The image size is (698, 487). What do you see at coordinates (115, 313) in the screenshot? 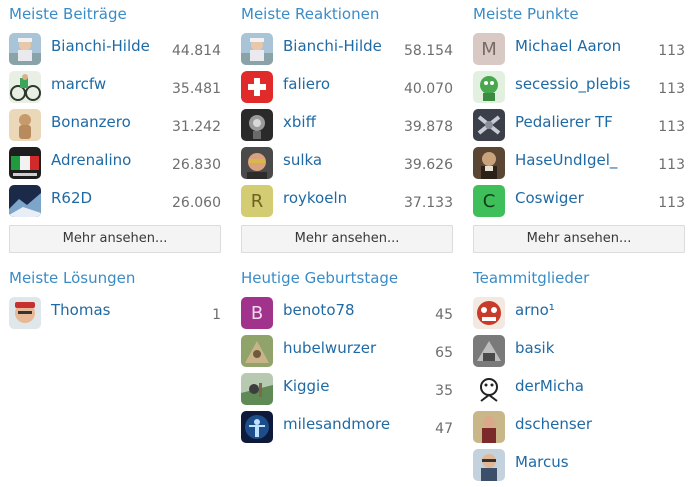
I see `member-row: Thomas 1` at bounding box center [115, 313].